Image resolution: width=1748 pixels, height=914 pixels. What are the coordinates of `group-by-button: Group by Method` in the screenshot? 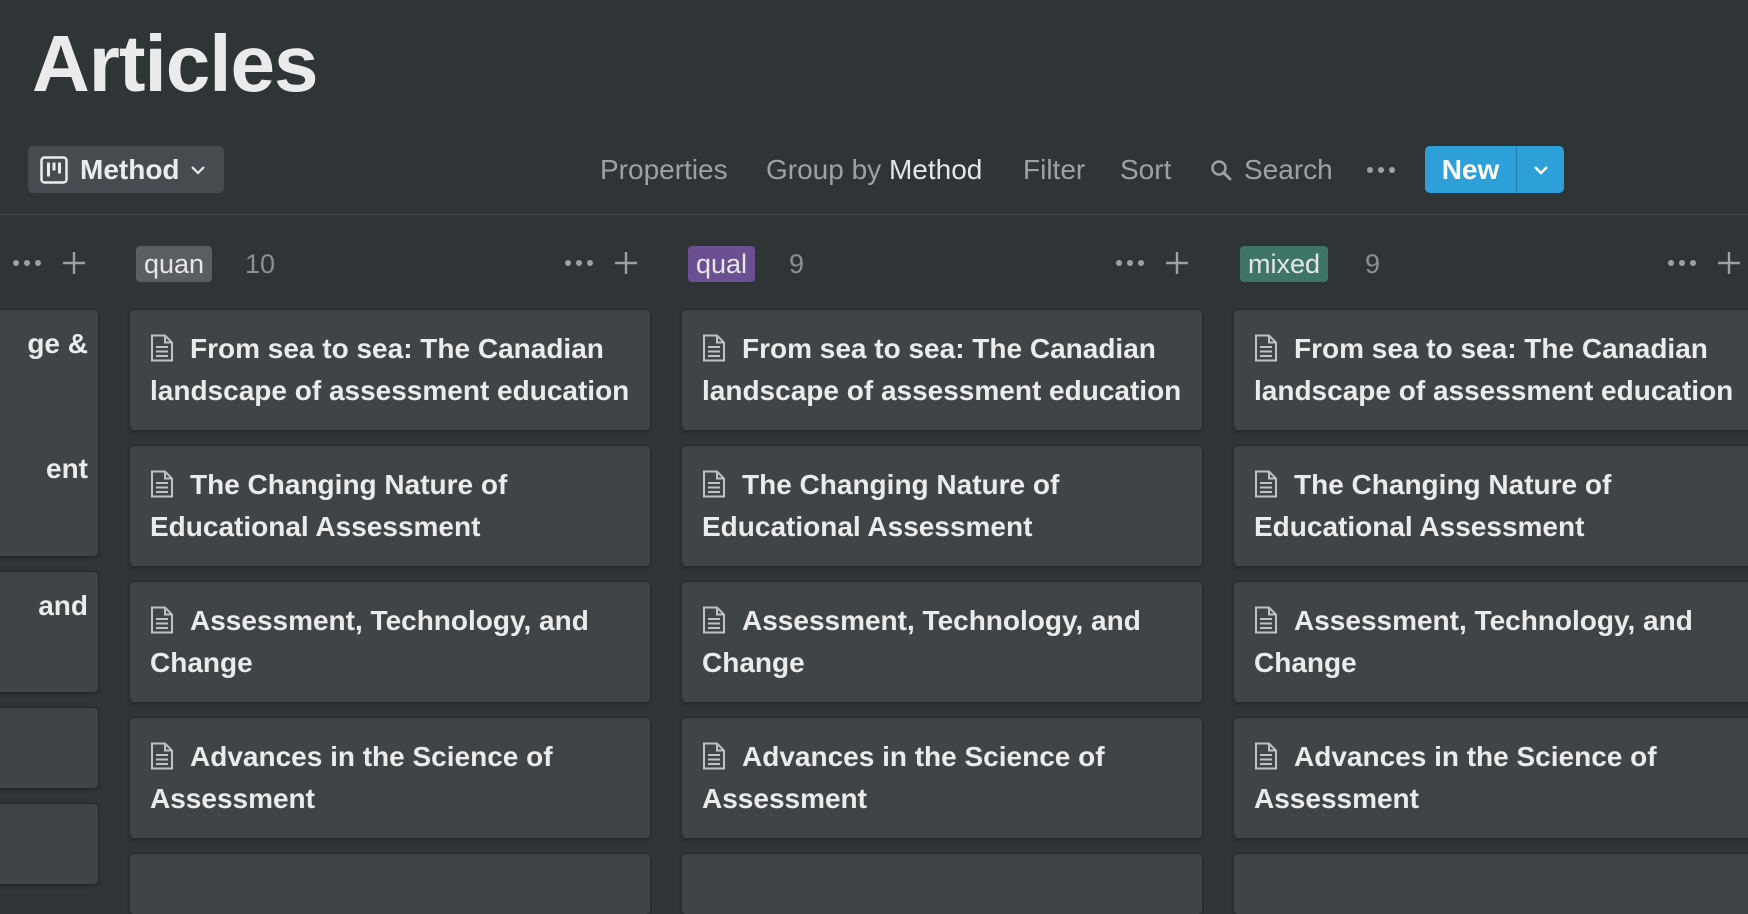 It's located at (874, 169).